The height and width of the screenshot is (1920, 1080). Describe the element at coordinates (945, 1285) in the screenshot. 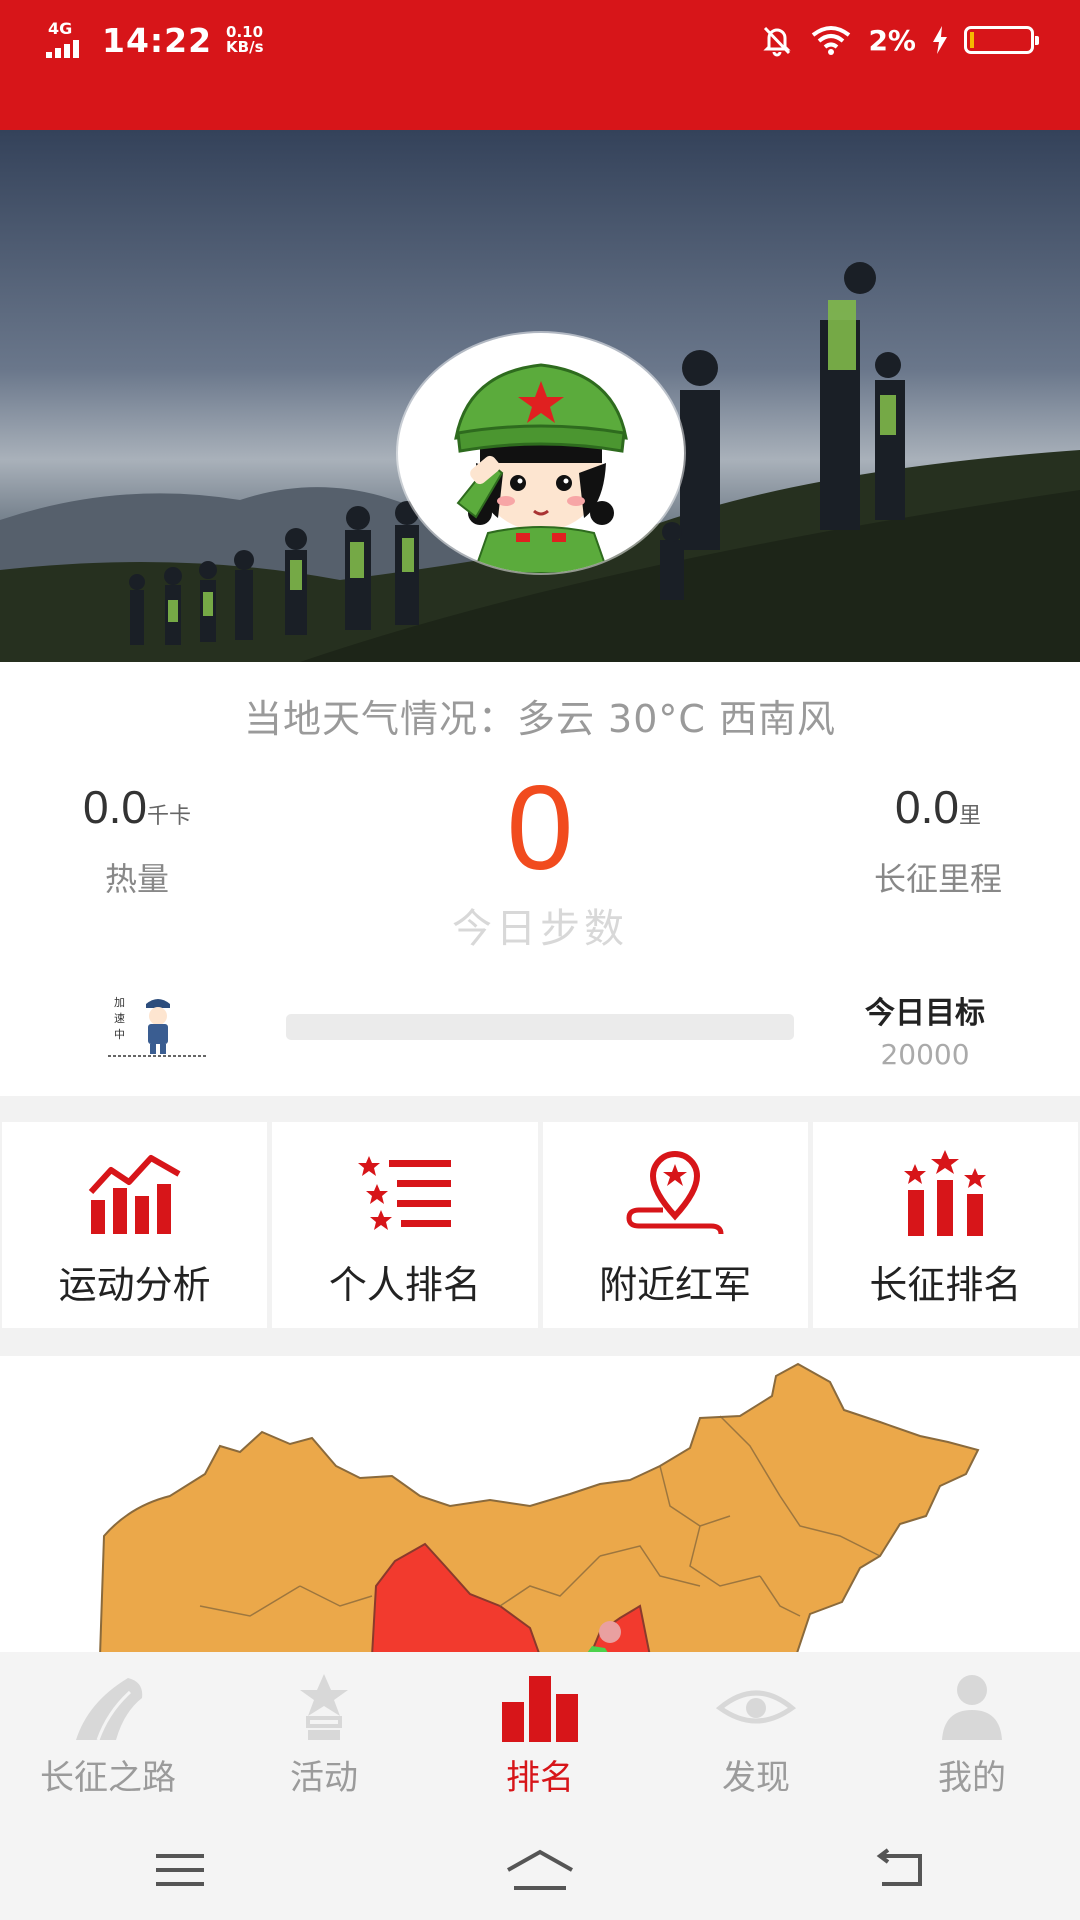

I see `menu-item-label: 长征排名` at that location.